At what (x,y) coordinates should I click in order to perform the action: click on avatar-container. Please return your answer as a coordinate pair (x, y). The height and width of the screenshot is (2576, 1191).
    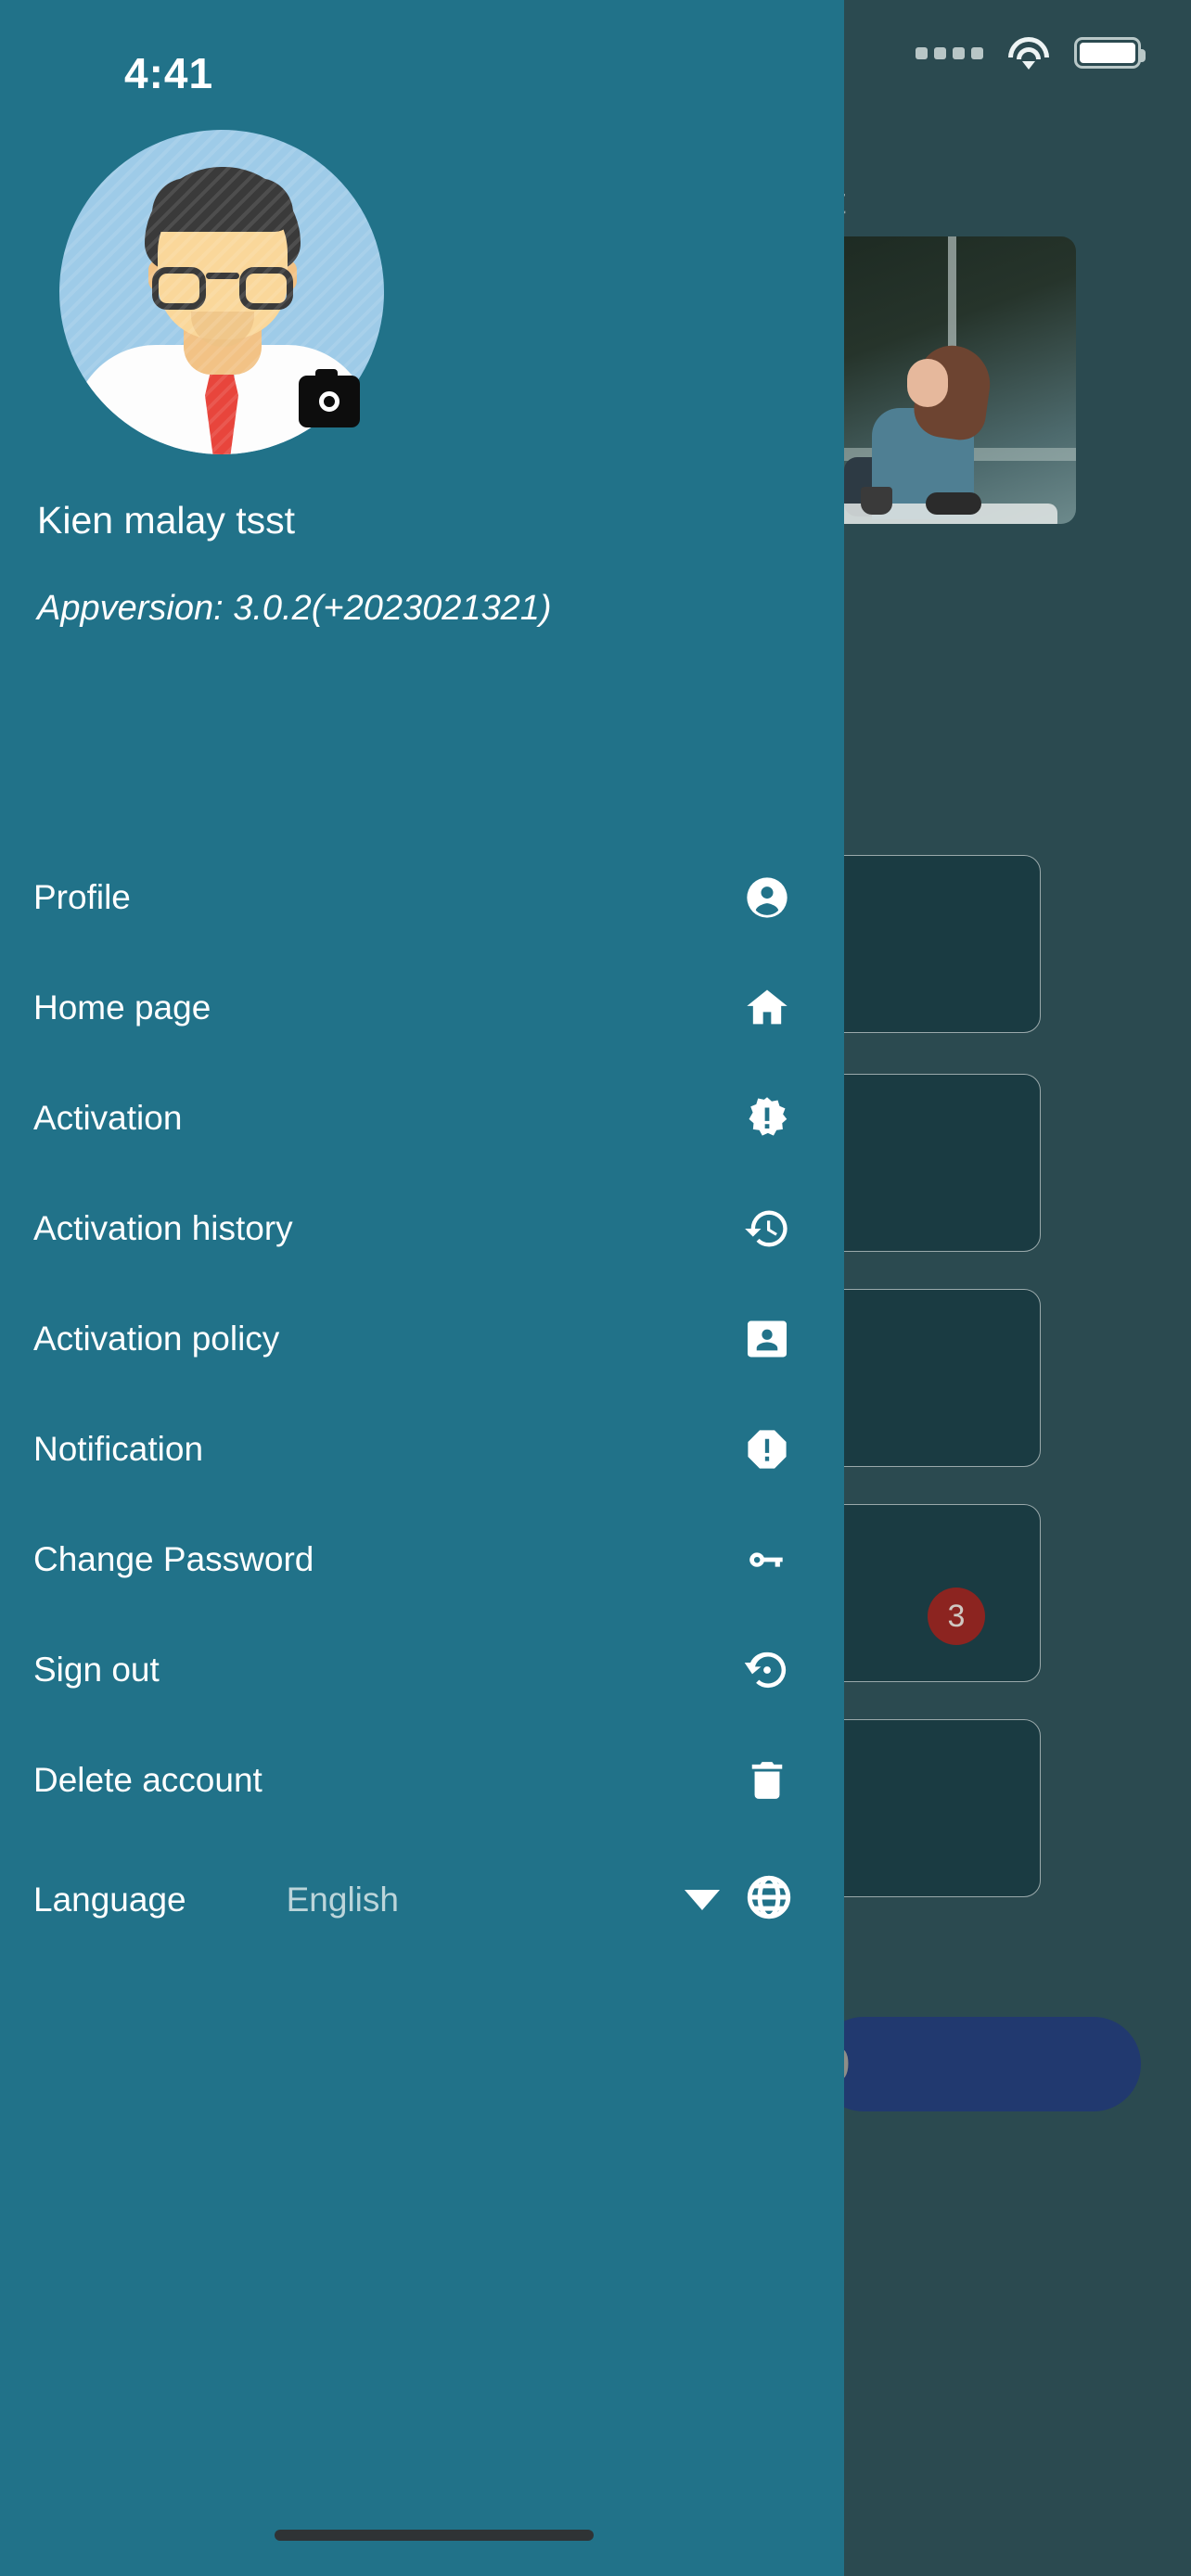
    Looking at the image, I should click on (222, 292).